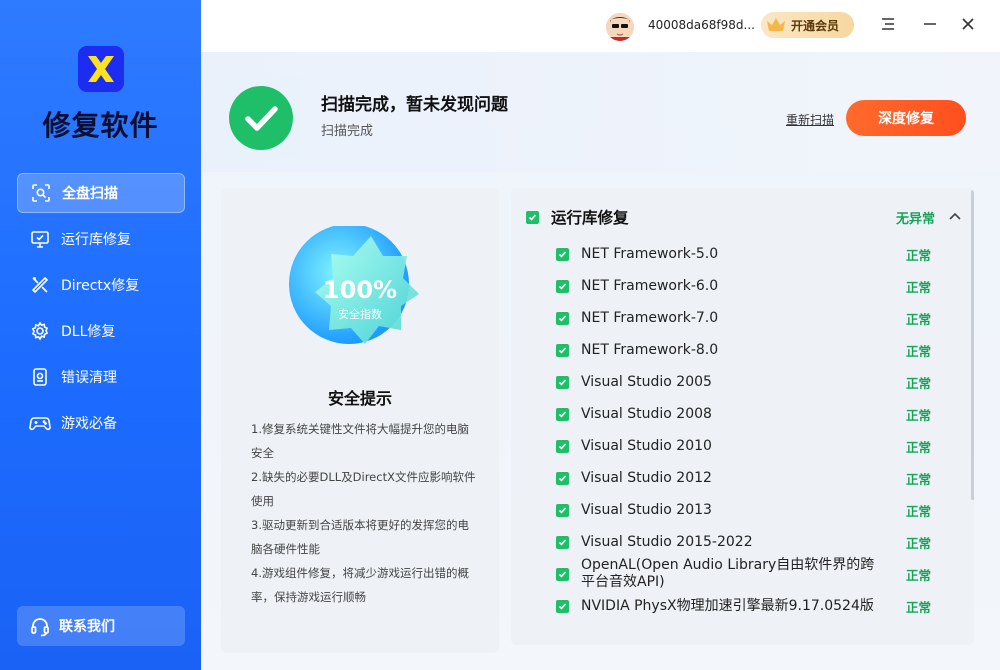 The image size is (1000, 670). Describe the element at coordinates (347, 131) in the screenshot. I see `scan-result-subtitle: 扫描完成` at that location.